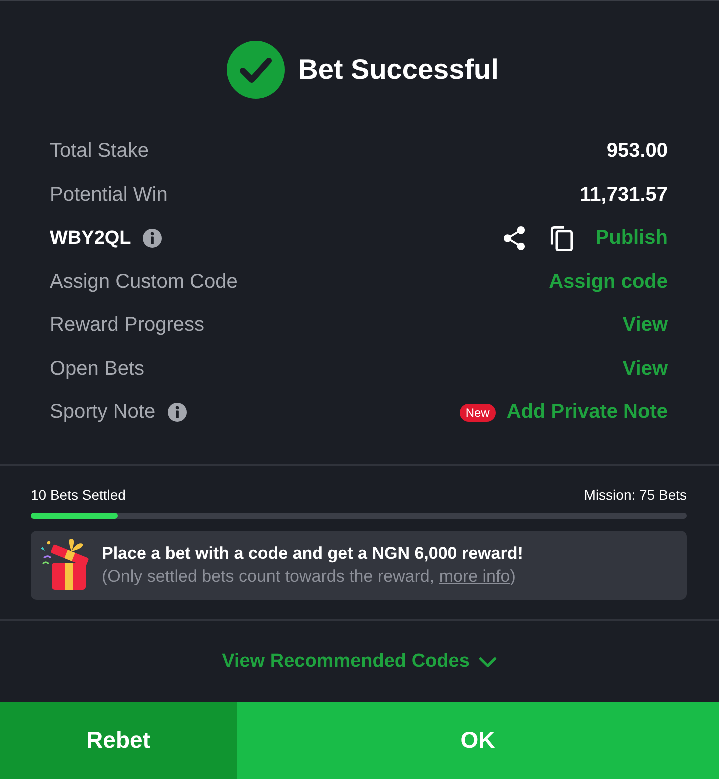  Describe the element at coordinates (632, 238) in the screenshot. I see `publish-link: Publish` at that location.